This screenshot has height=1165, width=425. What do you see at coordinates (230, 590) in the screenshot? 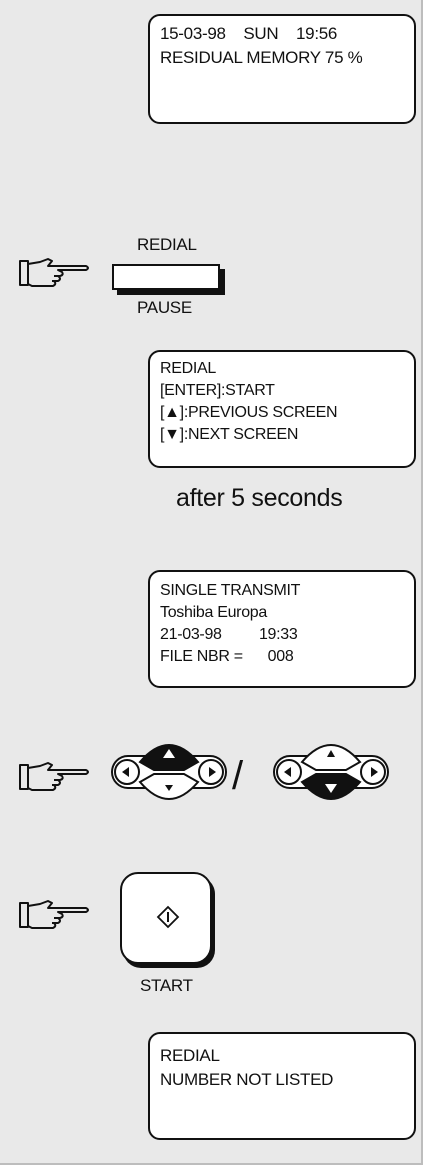
I see `lcd-line: SINGLE TRANSMIT` at bounding box center [230, 590].